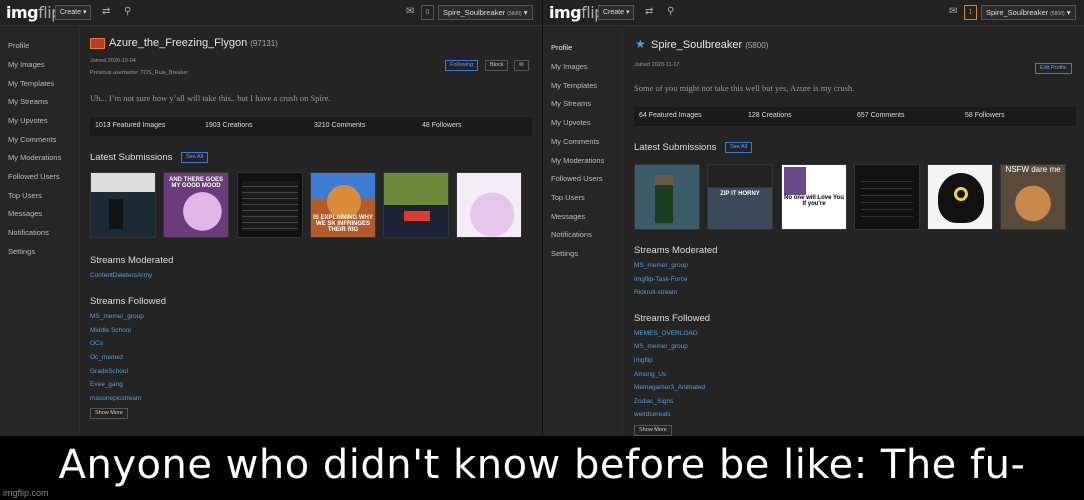  What do you see at coordinates (521, 65) in the screenshot?
I see `message-user-icon: ✉` at bounding box center [521, 65].